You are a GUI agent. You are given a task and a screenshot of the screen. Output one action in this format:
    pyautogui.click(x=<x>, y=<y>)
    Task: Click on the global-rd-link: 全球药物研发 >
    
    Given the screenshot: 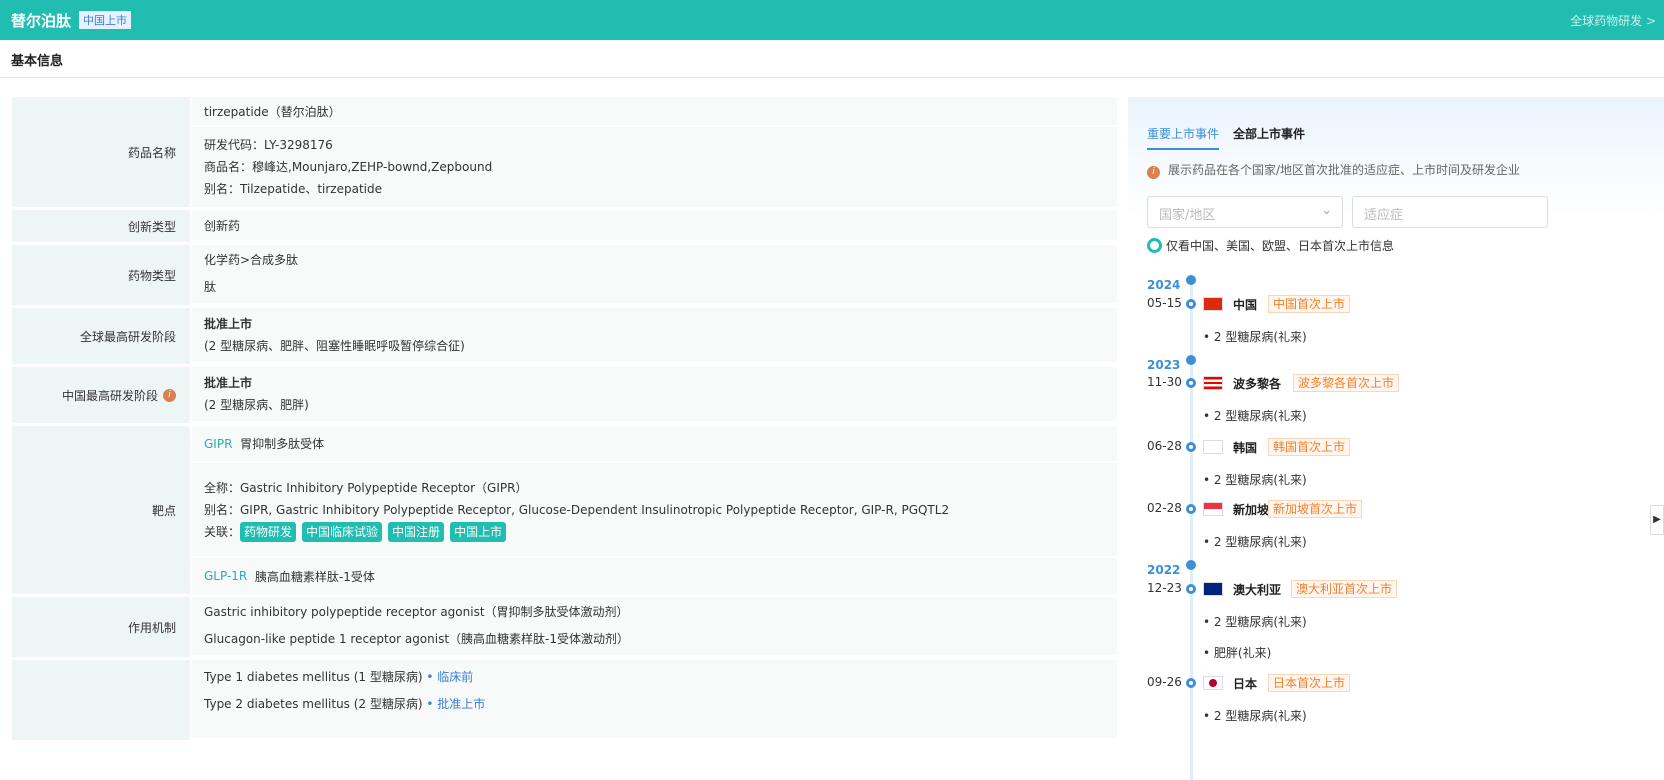 What is the action you would take?
    pyautogui.click(x=1613, y=20)
    